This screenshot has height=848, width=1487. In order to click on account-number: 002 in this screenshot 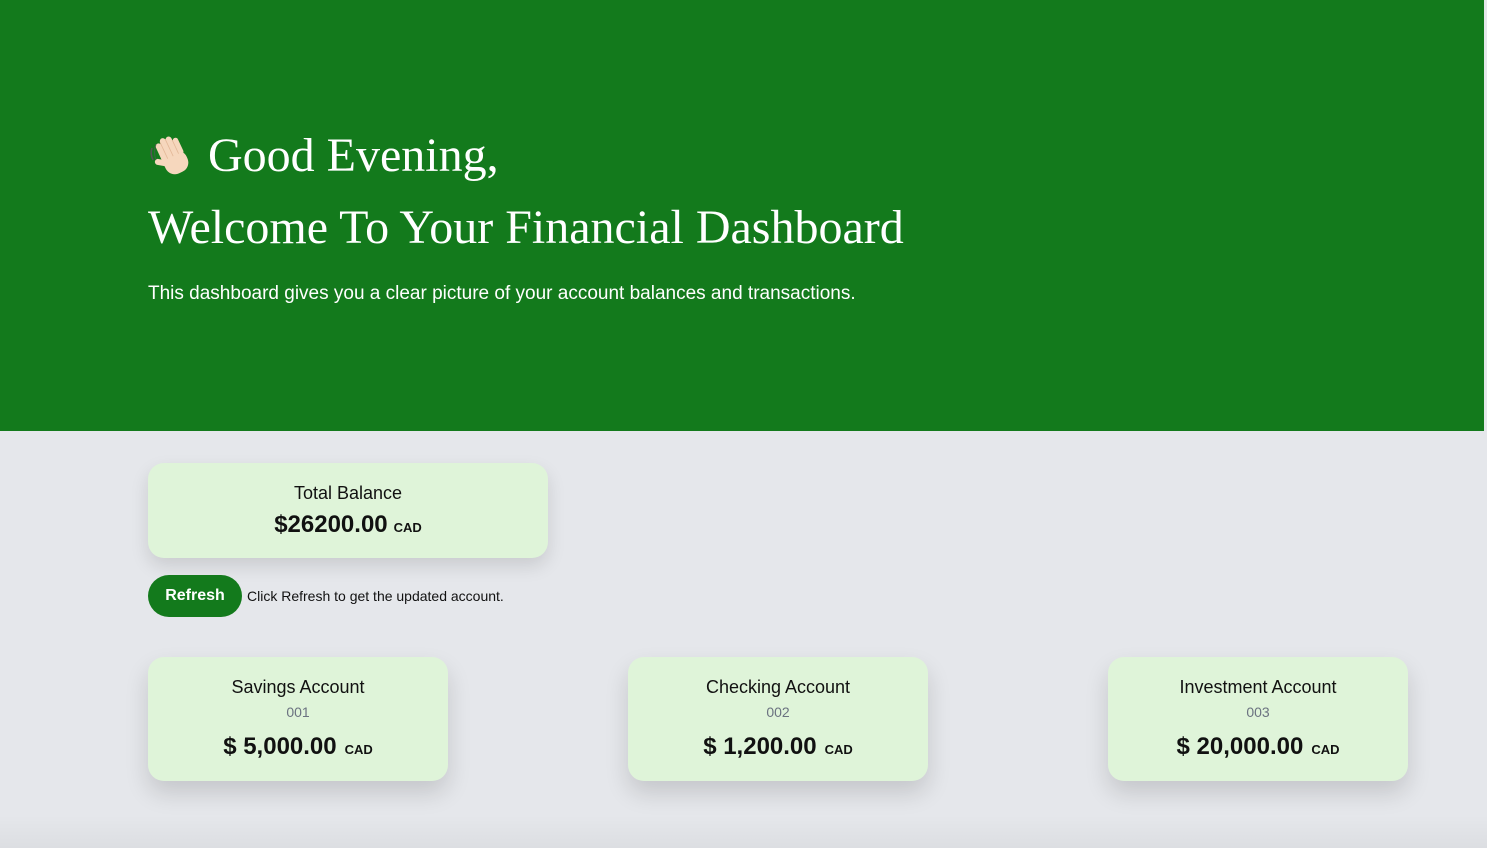, I will do `click(778, 712)`.